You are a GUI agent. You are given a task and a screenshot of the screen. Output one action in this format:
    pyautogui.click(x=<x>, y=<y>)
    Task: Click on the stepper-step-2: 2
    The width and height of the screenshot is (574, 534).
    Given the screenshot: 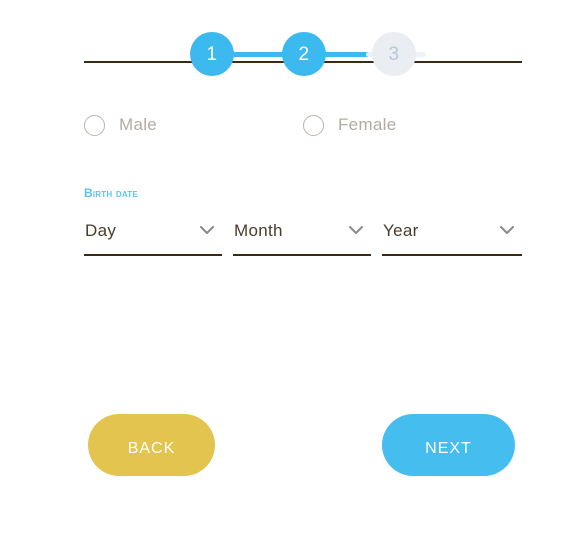 What is the action you would take?
    pyautogui.click(x=304, y=54)
    